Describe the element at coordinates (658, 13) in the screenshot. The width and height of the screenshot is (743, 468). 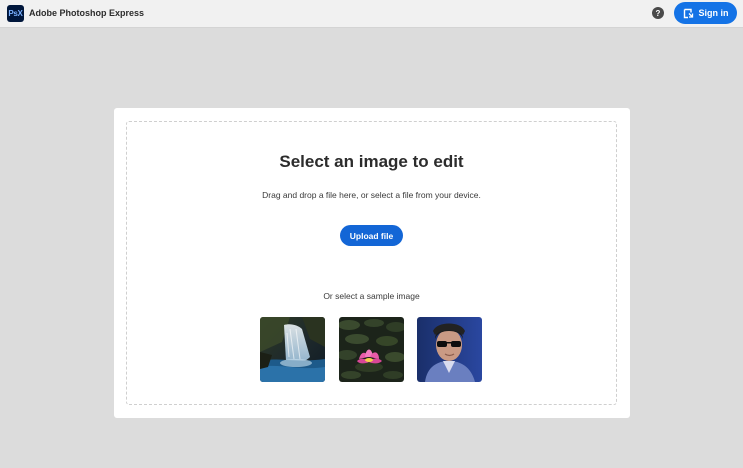
I see `help-icon: ?` at that location.